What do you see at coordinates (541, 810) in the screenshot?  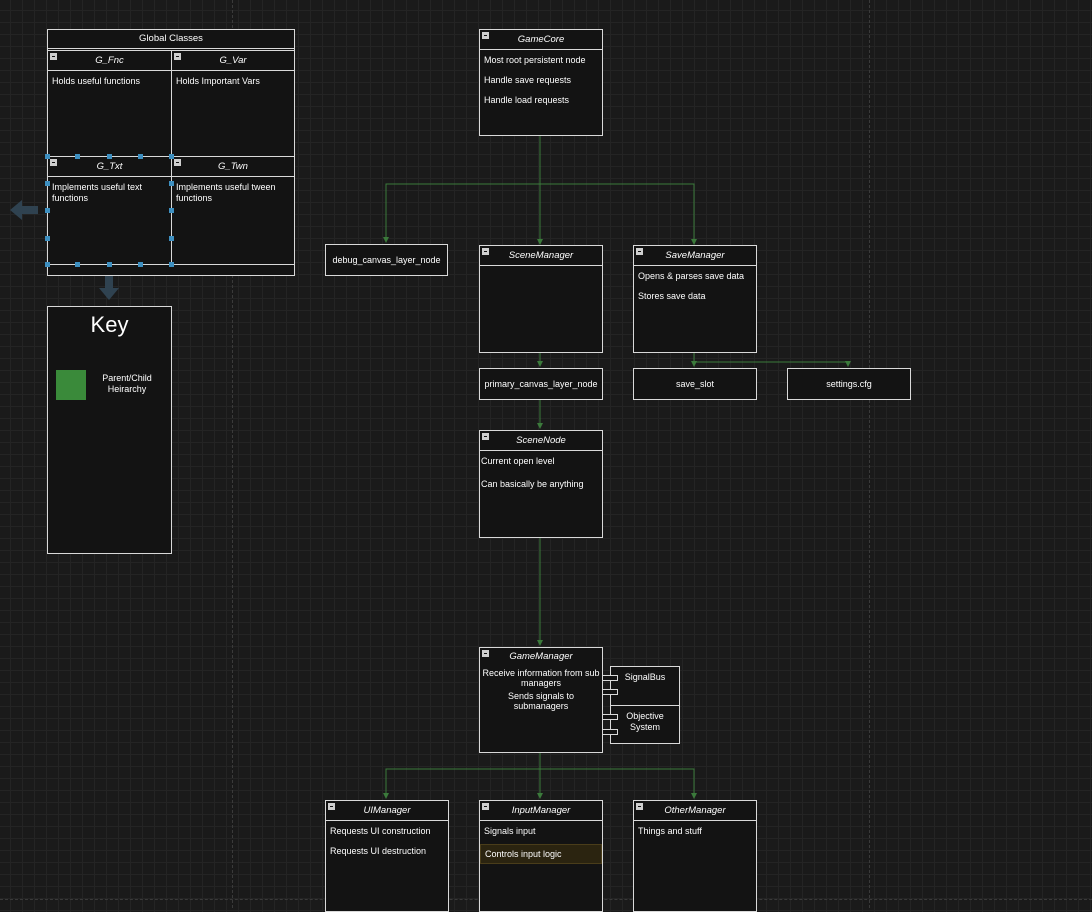 I see `node-title: InputManager` at bounding box center [541, 810].